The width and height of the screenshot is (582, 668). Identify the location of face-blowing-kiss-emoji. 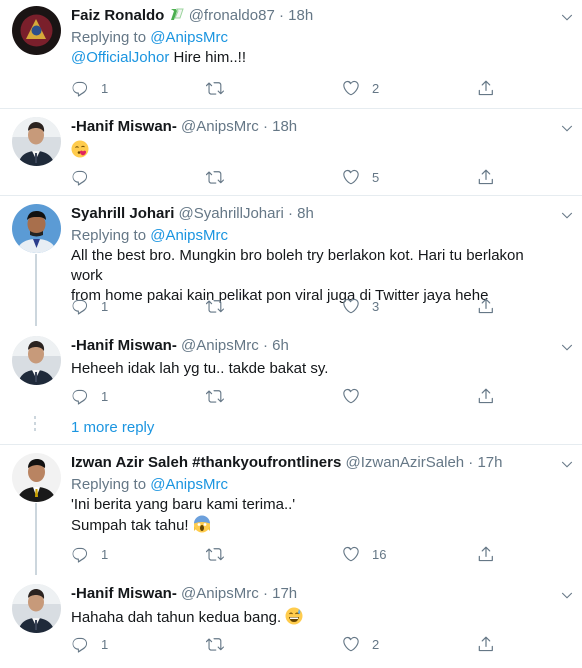
(80, 149).